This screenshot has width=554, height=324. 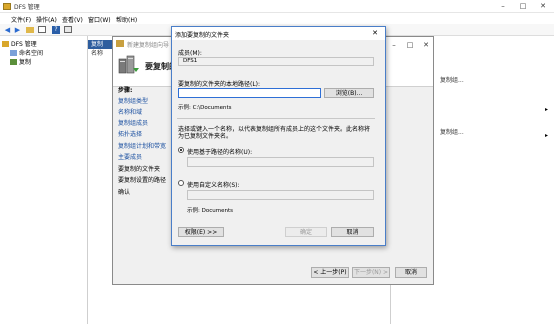 What do you see at coordinates (13, 62) in the screenshot?
I see `replication-icon` at bounding box center [13, 62].